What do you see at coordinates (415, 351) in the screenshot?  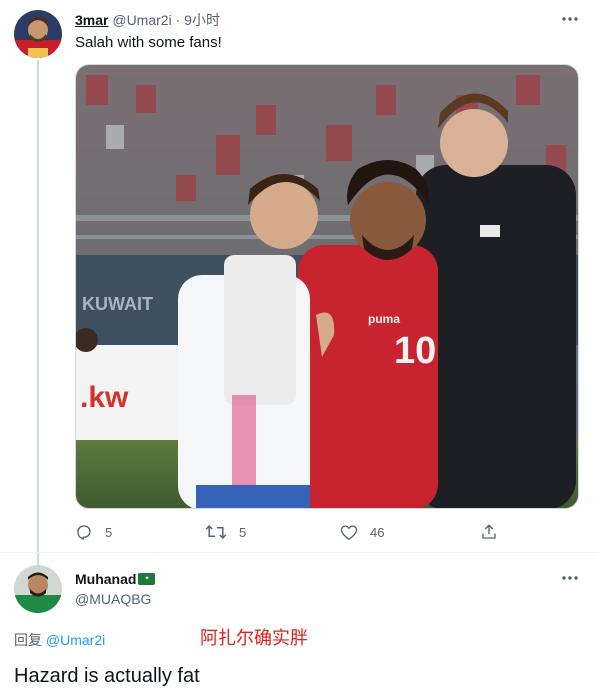 I see `svg-text: 10` at bounding box center [415, 351].